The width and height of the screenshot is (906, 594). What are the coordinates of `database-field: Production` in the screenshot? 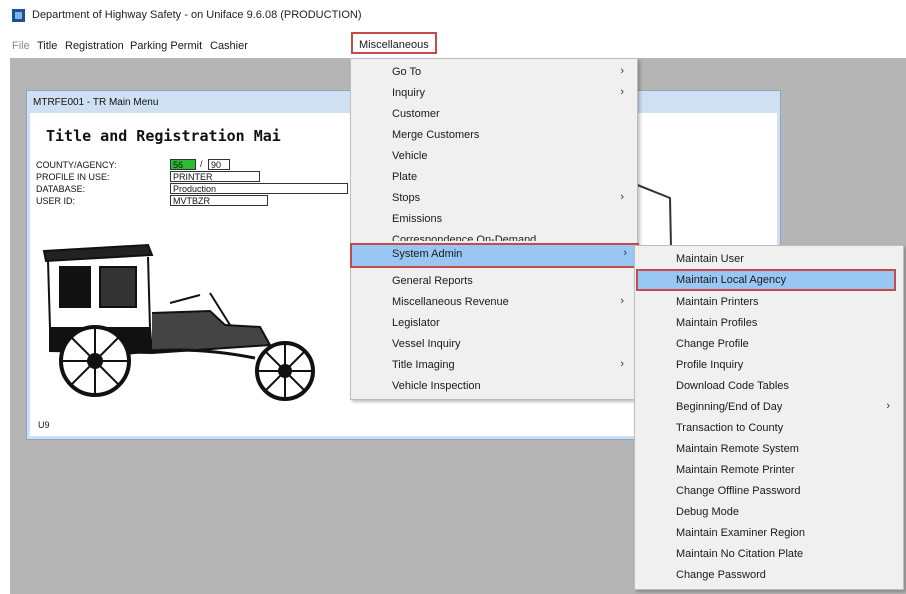 It's located at (259, 188).